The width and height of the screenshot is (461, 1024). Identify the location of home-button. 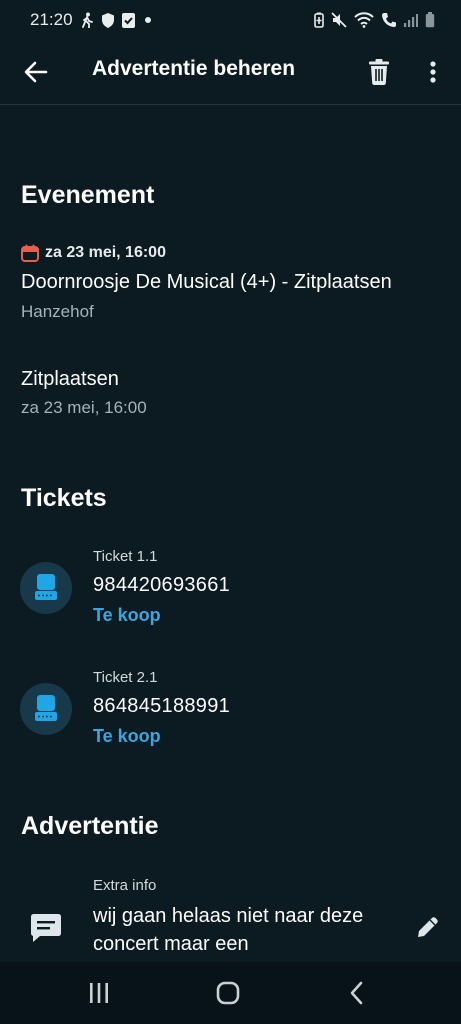
(228, 993).